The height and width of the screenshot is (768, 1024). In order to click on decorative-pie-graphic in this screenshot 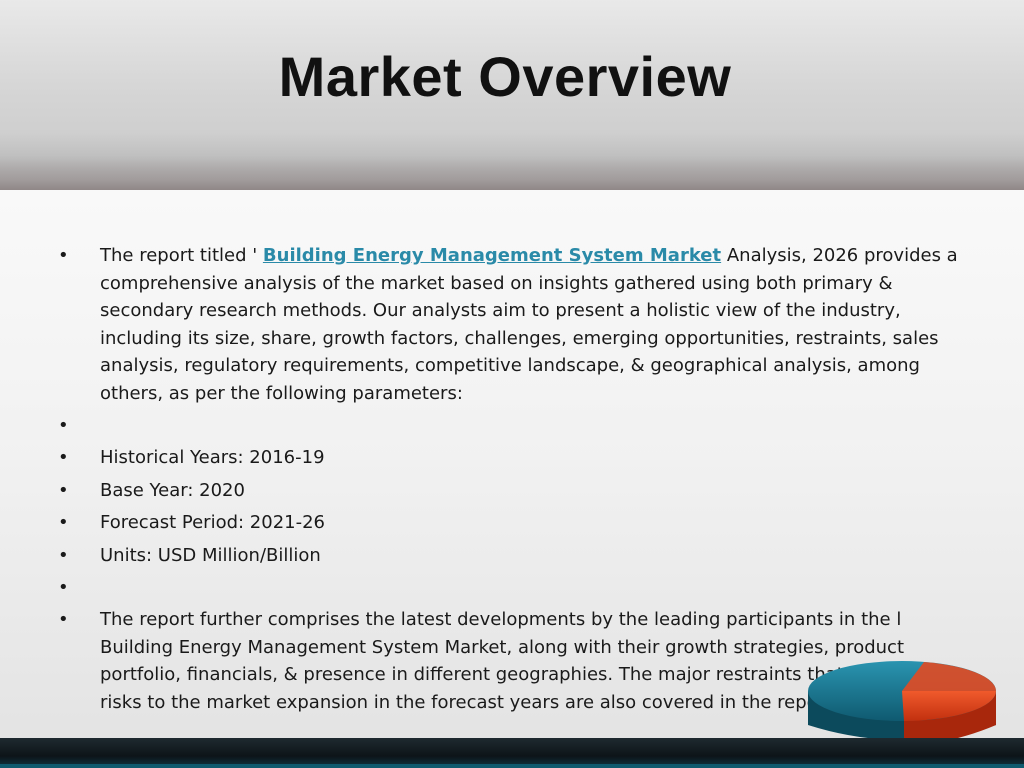, I will do `click(902, 702)`.